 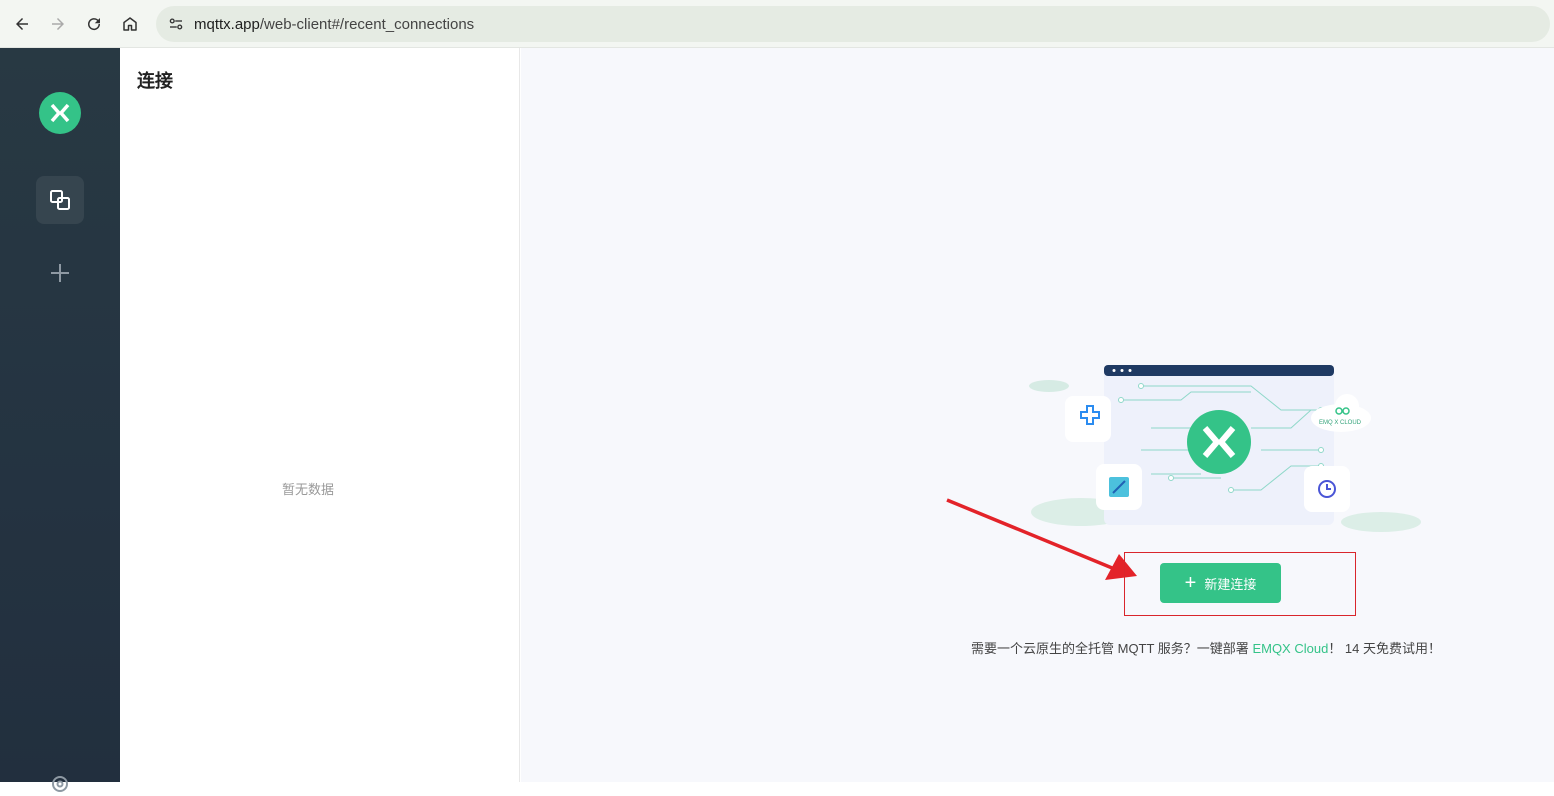 What do you see at coordinates (1384, 648) in the screenshot?
I see `promo-suffix: ！ 14 天免费试用！` at bounding box center [1384, 648].